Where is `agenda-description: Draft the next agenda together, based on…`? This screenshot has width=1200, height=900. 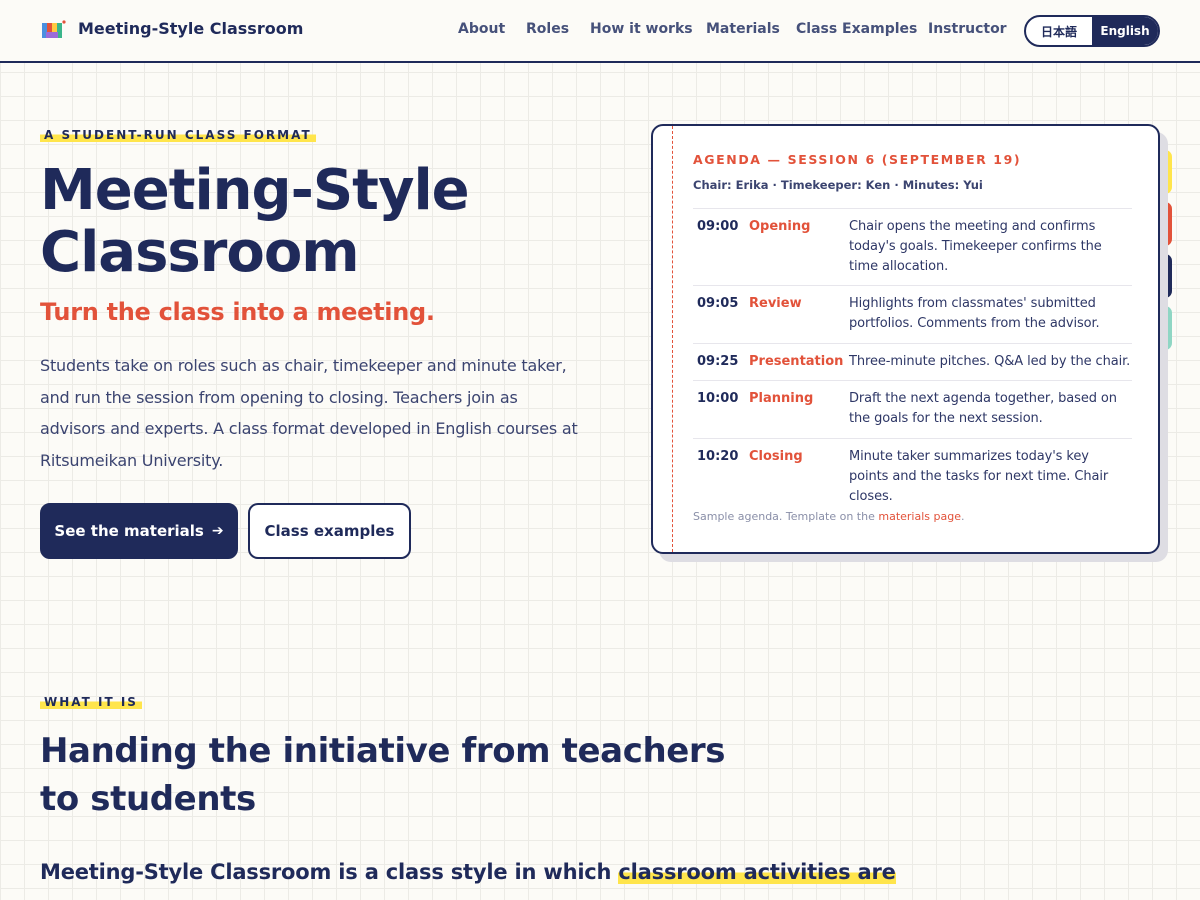 agenda-description: Draft the next agenda together, based on… is located at coordinates (983, 408).